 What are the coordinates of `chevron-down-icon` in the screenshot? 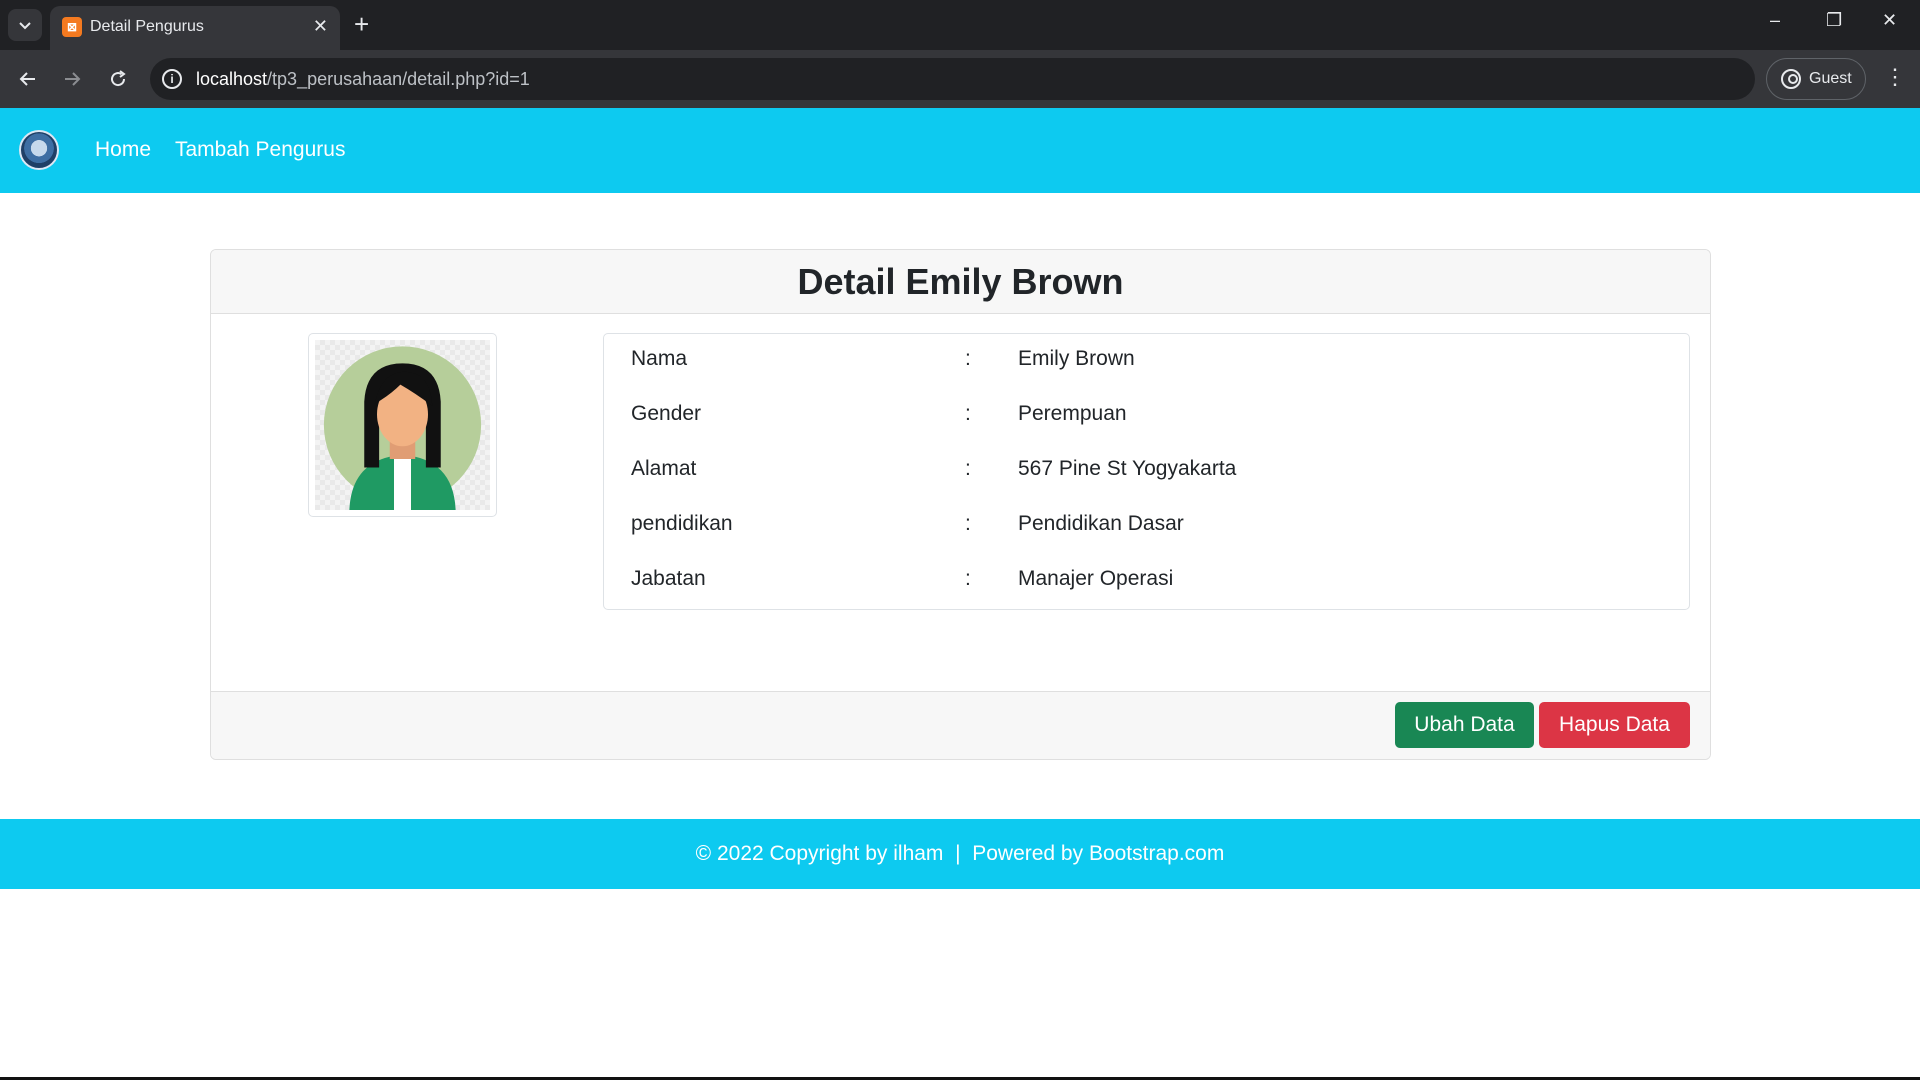 It's located at (25, 26).